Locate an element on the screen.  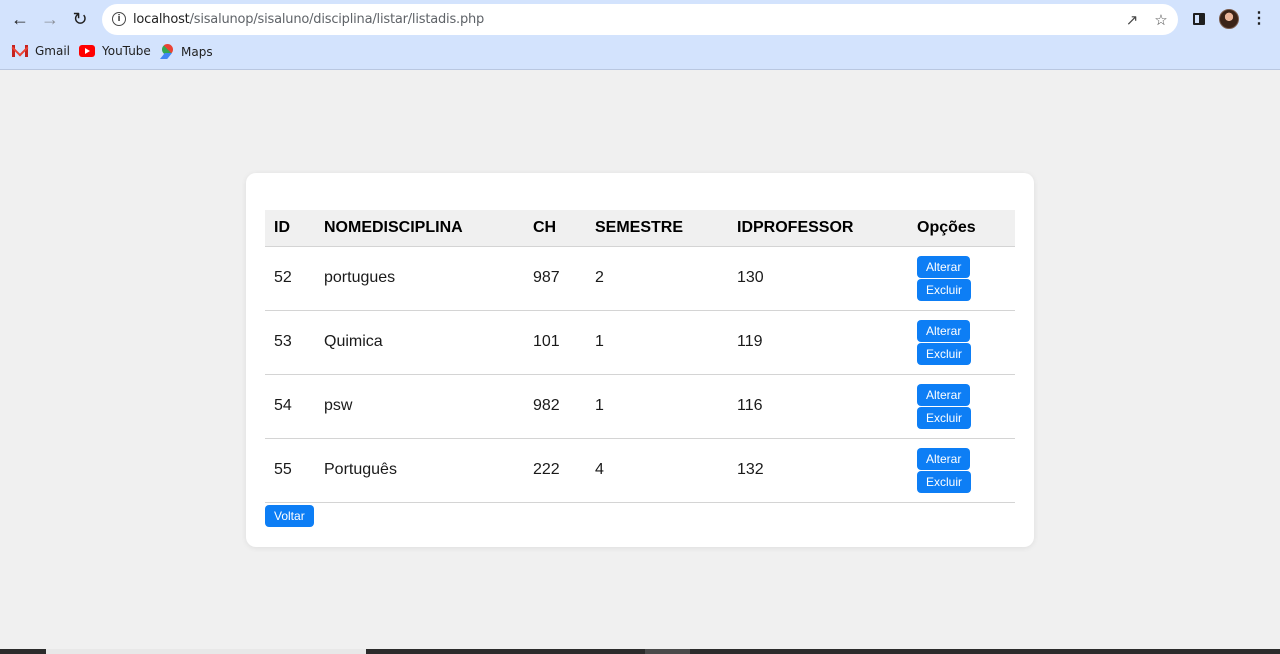
cell-id: 54 is located at coordinates (290, 406).